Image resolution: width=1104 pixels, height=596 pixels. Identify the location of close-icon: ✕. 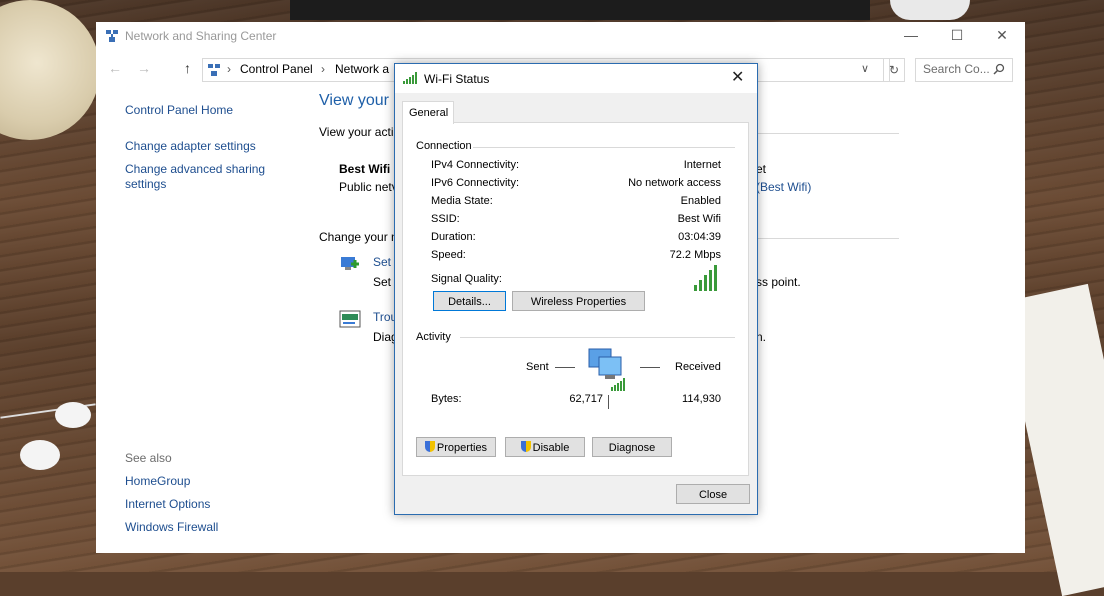
(737, 77).